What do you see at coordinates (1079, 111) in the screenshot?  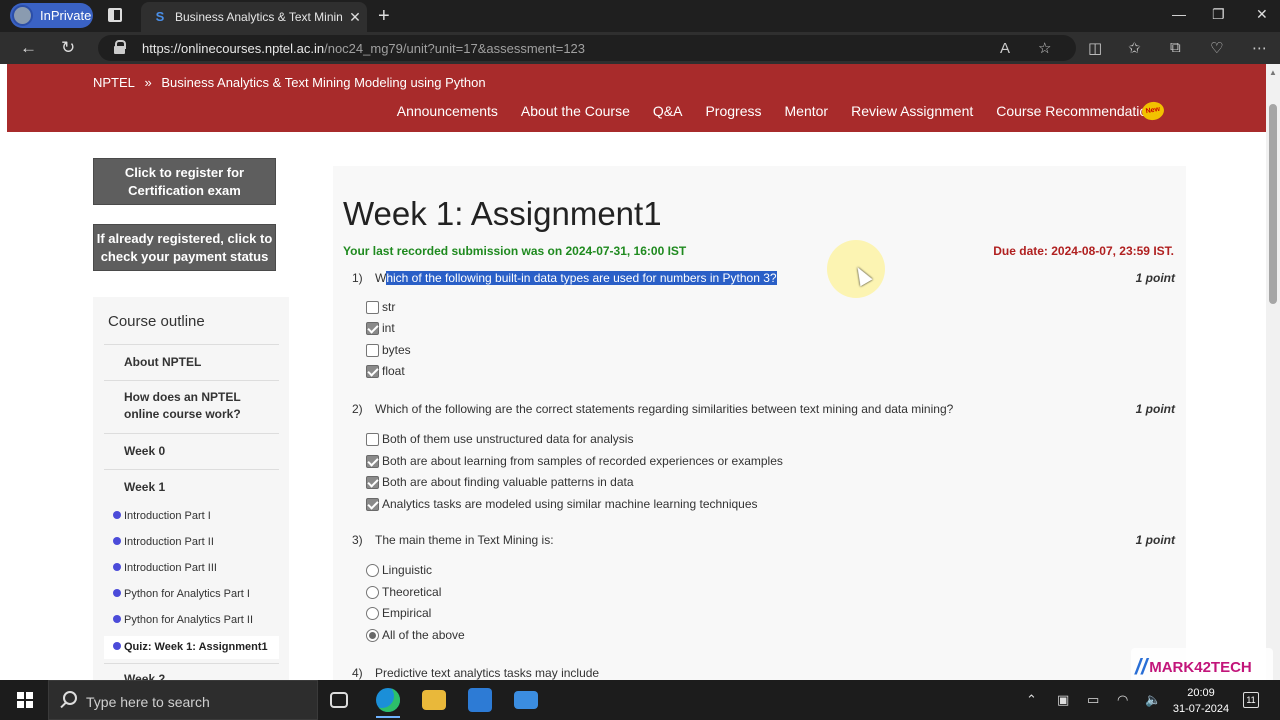 I see `nav-course-recommendations: Course Recommendations` at bounding box center [1079, 111].